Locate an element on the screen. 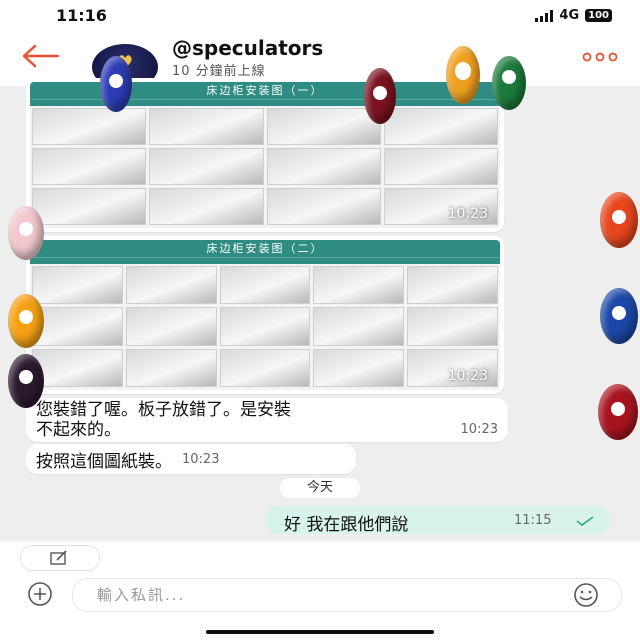 This screenshot has height=640, width=640. message-text: 好 我在跟他們說 is located at coordinates (346, 525).